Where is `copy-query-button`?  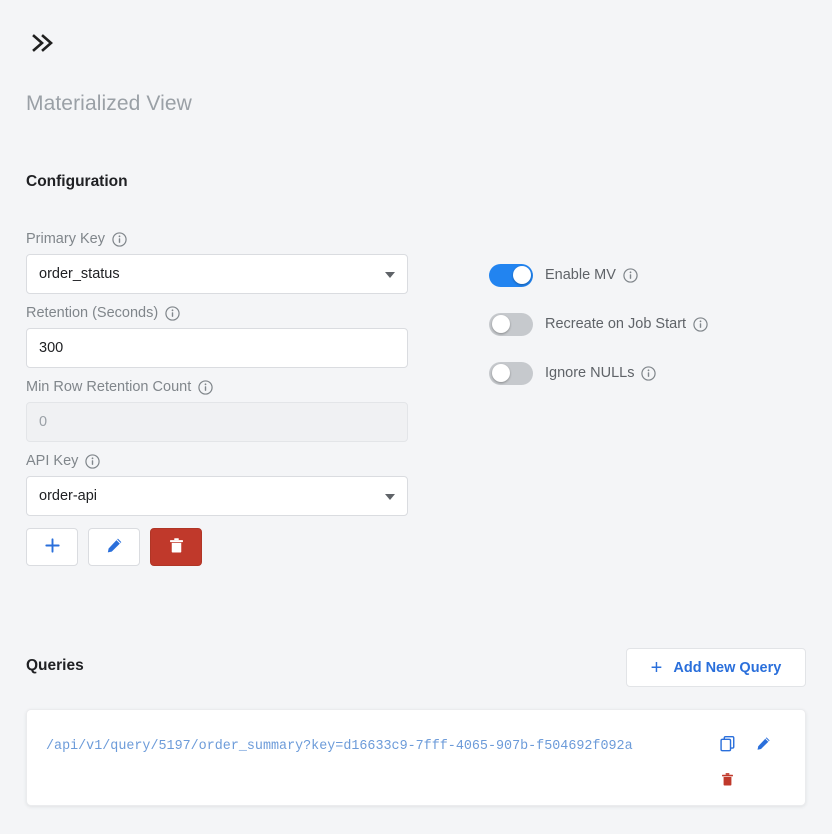 copy-query-button is located at coordinates (727, 745).